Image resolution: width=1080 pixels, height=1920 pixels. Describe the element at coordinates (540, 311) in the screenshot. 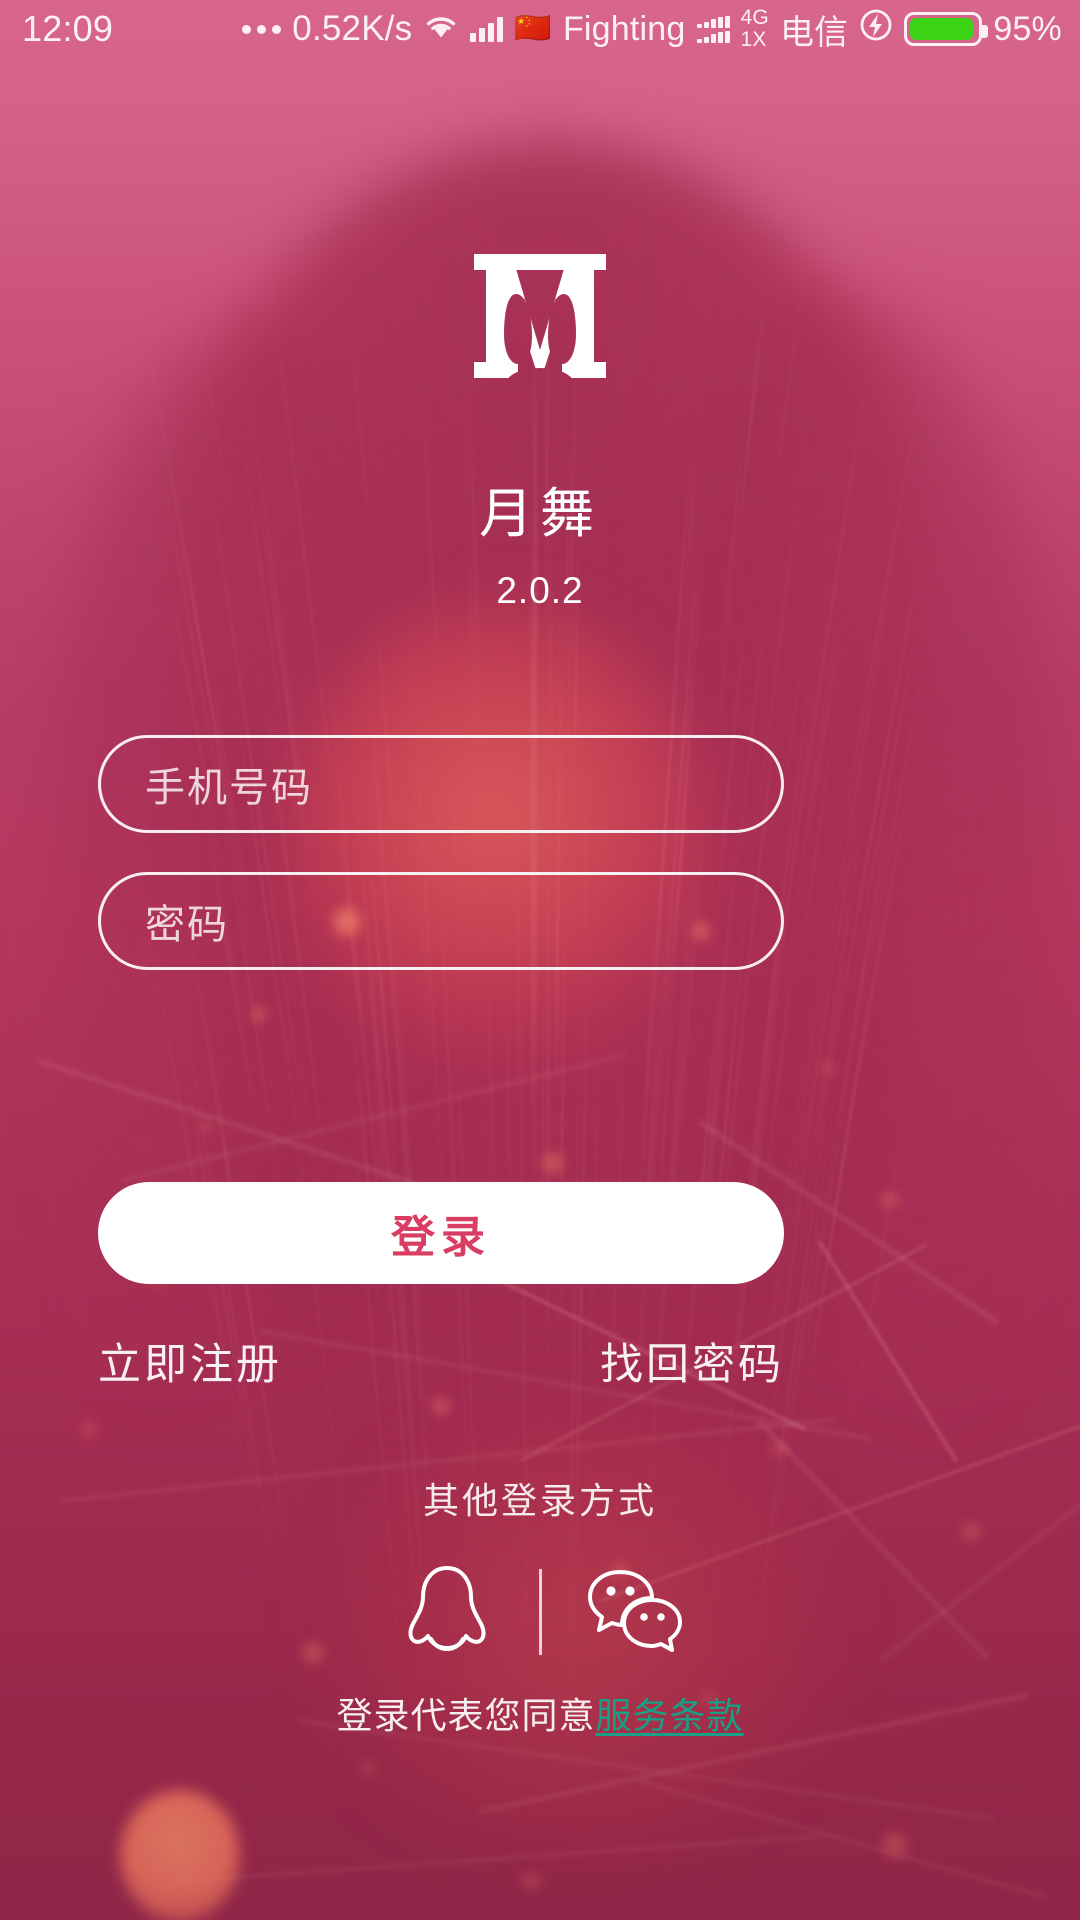

I see `app-logo-m-icon` at that location.